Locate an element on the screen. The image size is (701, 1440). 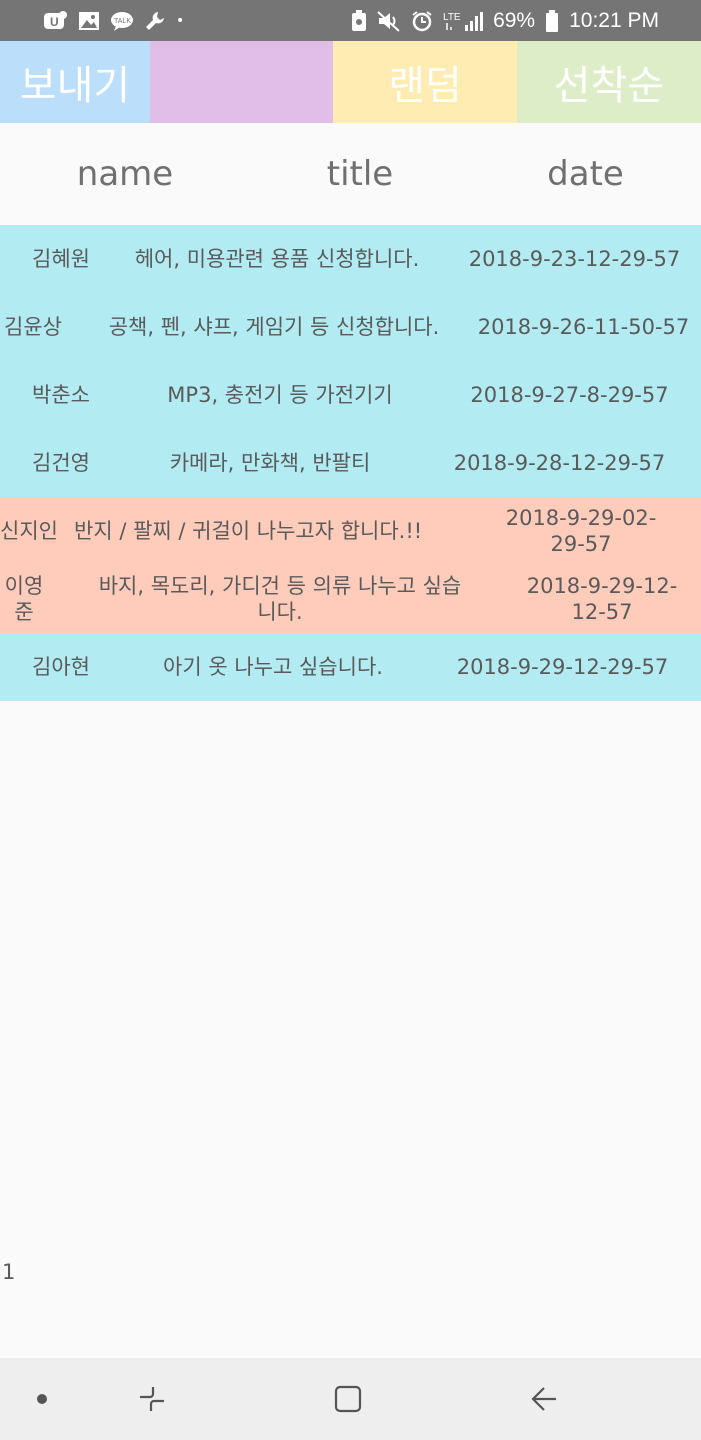
row-date: 2018-9-27-8-29-57 is located at coordinates (569, 395).